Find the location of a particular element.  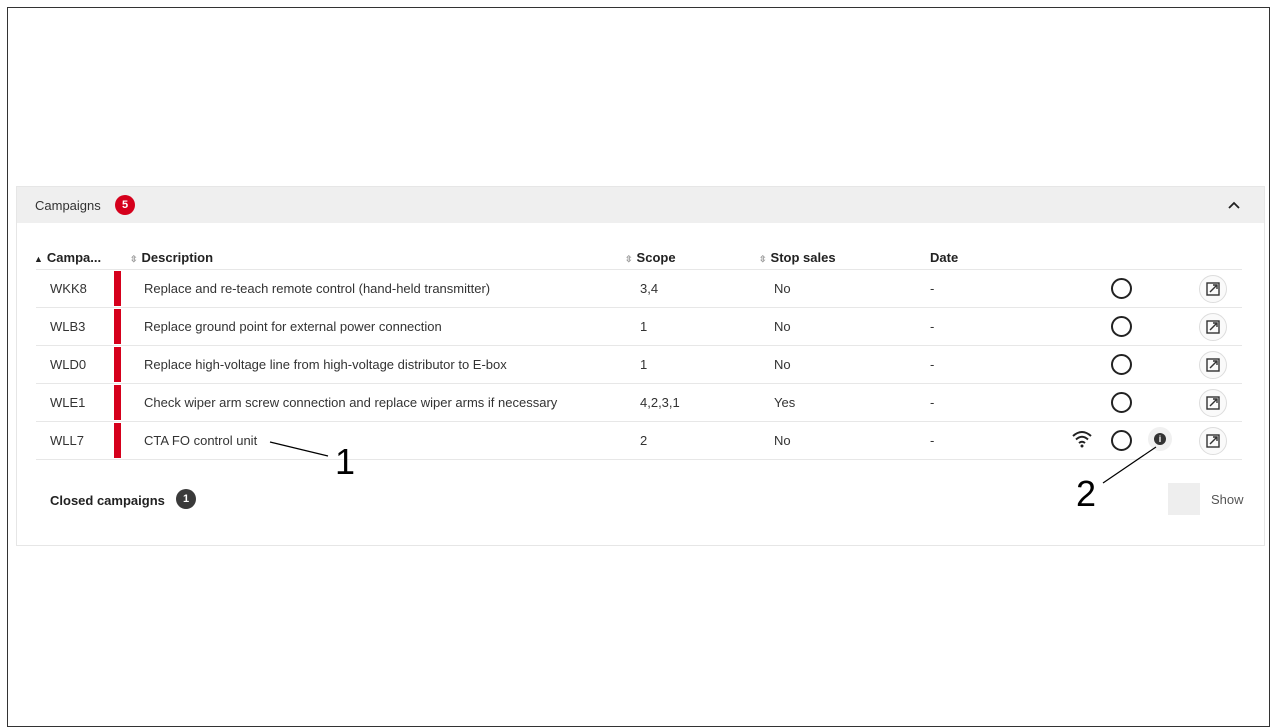

callout-lines is located at coordinates (713, 462).